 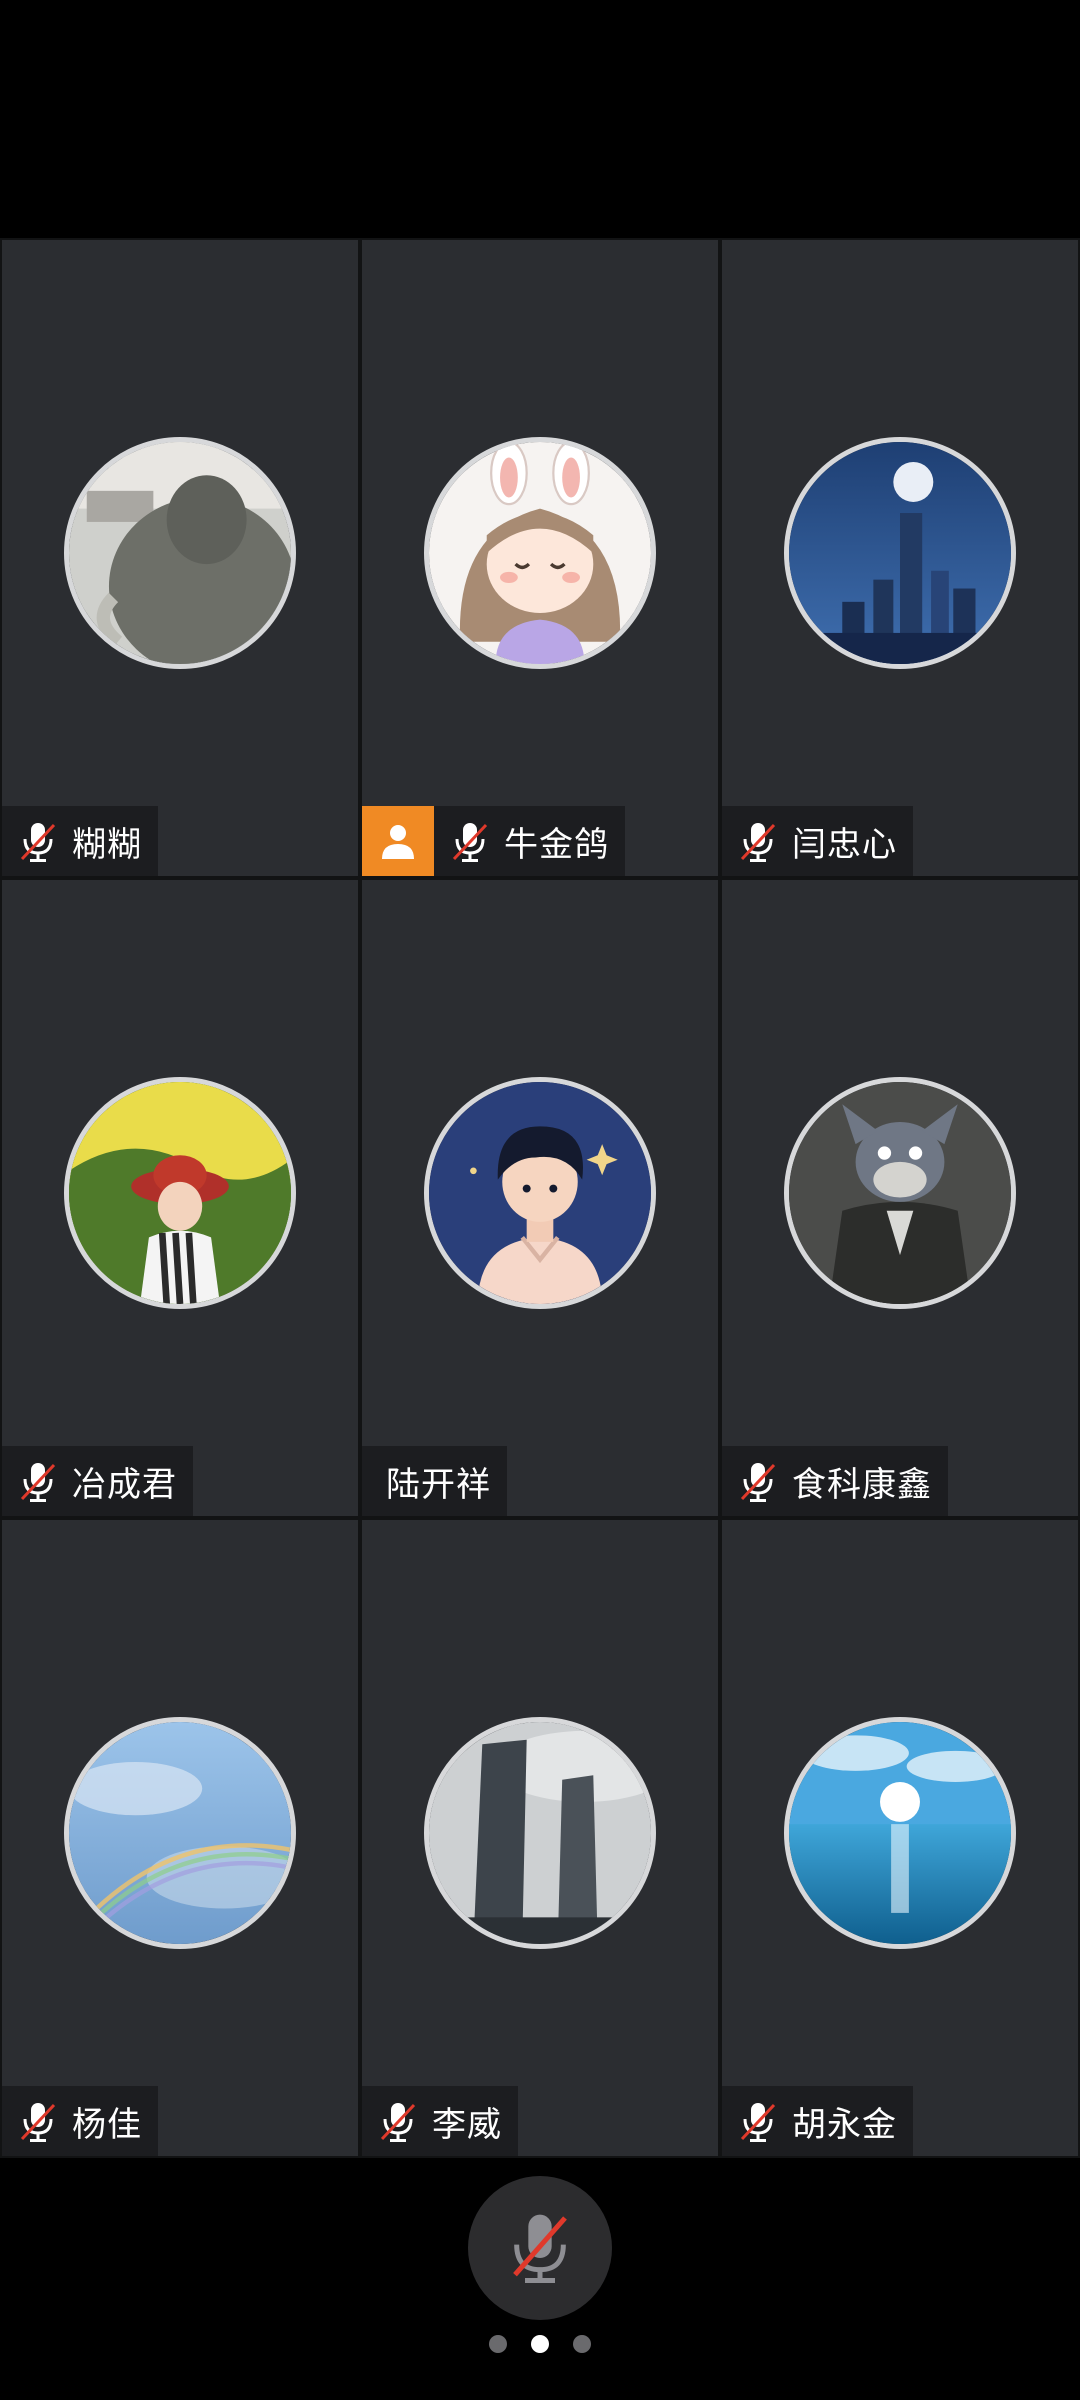 I want to click on participant-tile: 闫忠心, so click(x=900, y=558).